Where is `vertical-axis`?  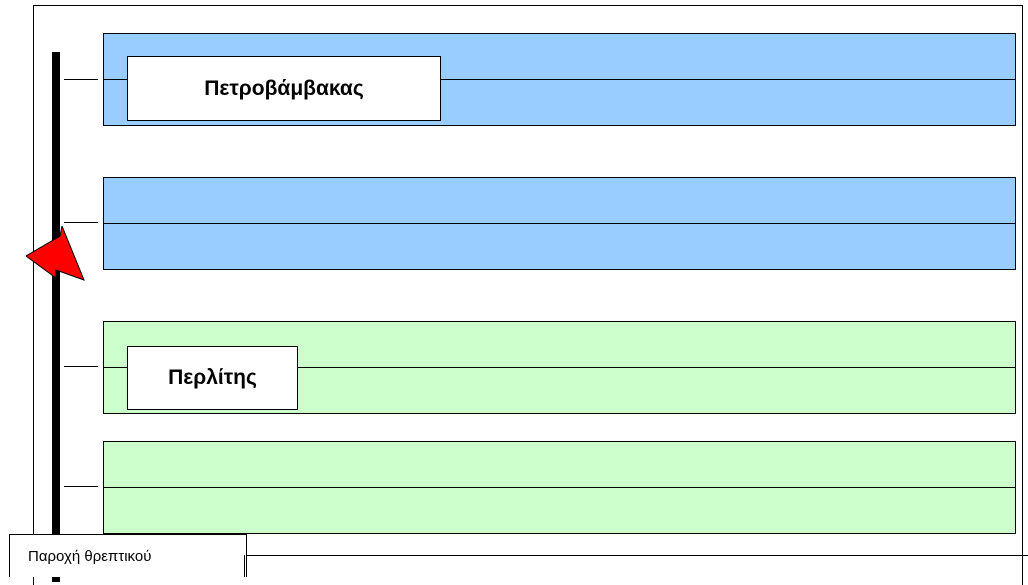
vertical-axis is located at coordinates (56, 317).